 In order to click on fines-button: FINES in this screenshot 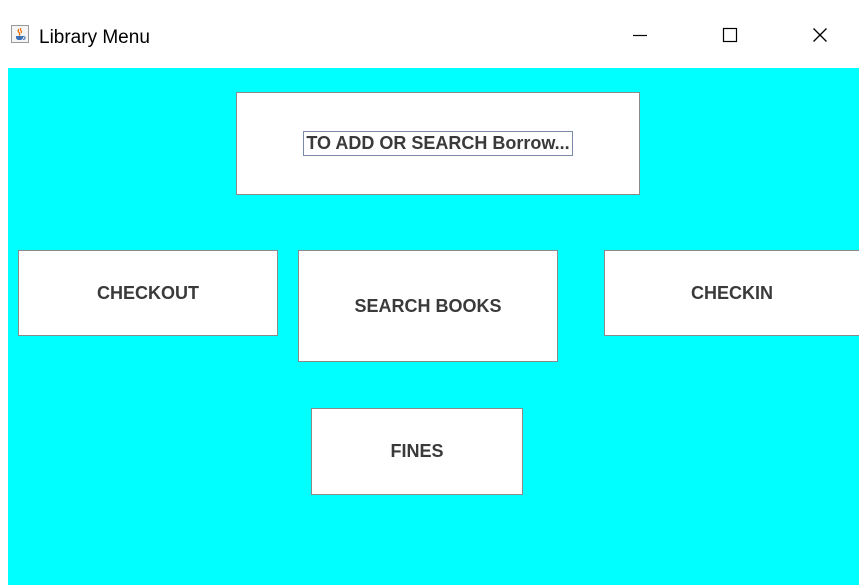, I will do `click(417, 451)`.